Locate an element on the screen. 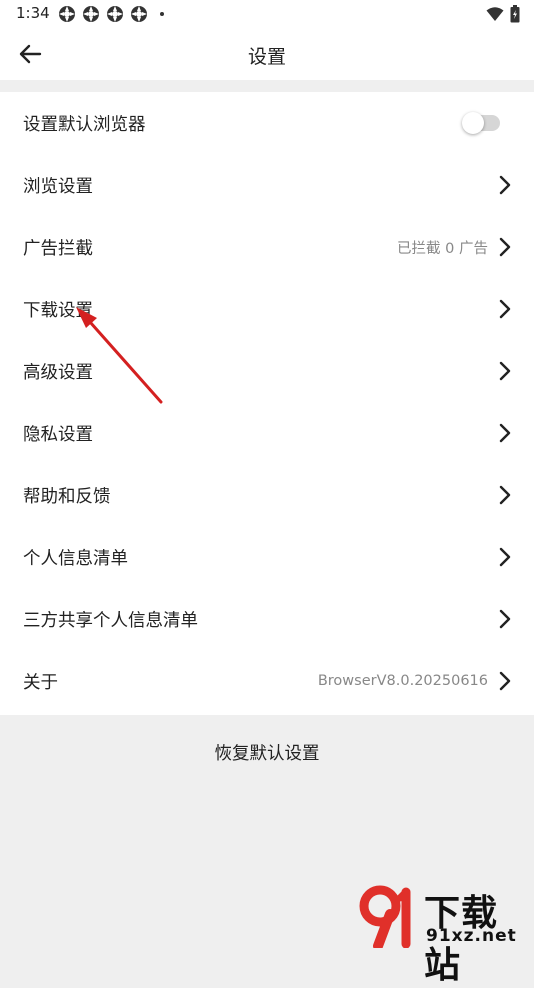 The width and height of the screenshot is (534, 988). notification-icons is located at coordinates (111, 14).